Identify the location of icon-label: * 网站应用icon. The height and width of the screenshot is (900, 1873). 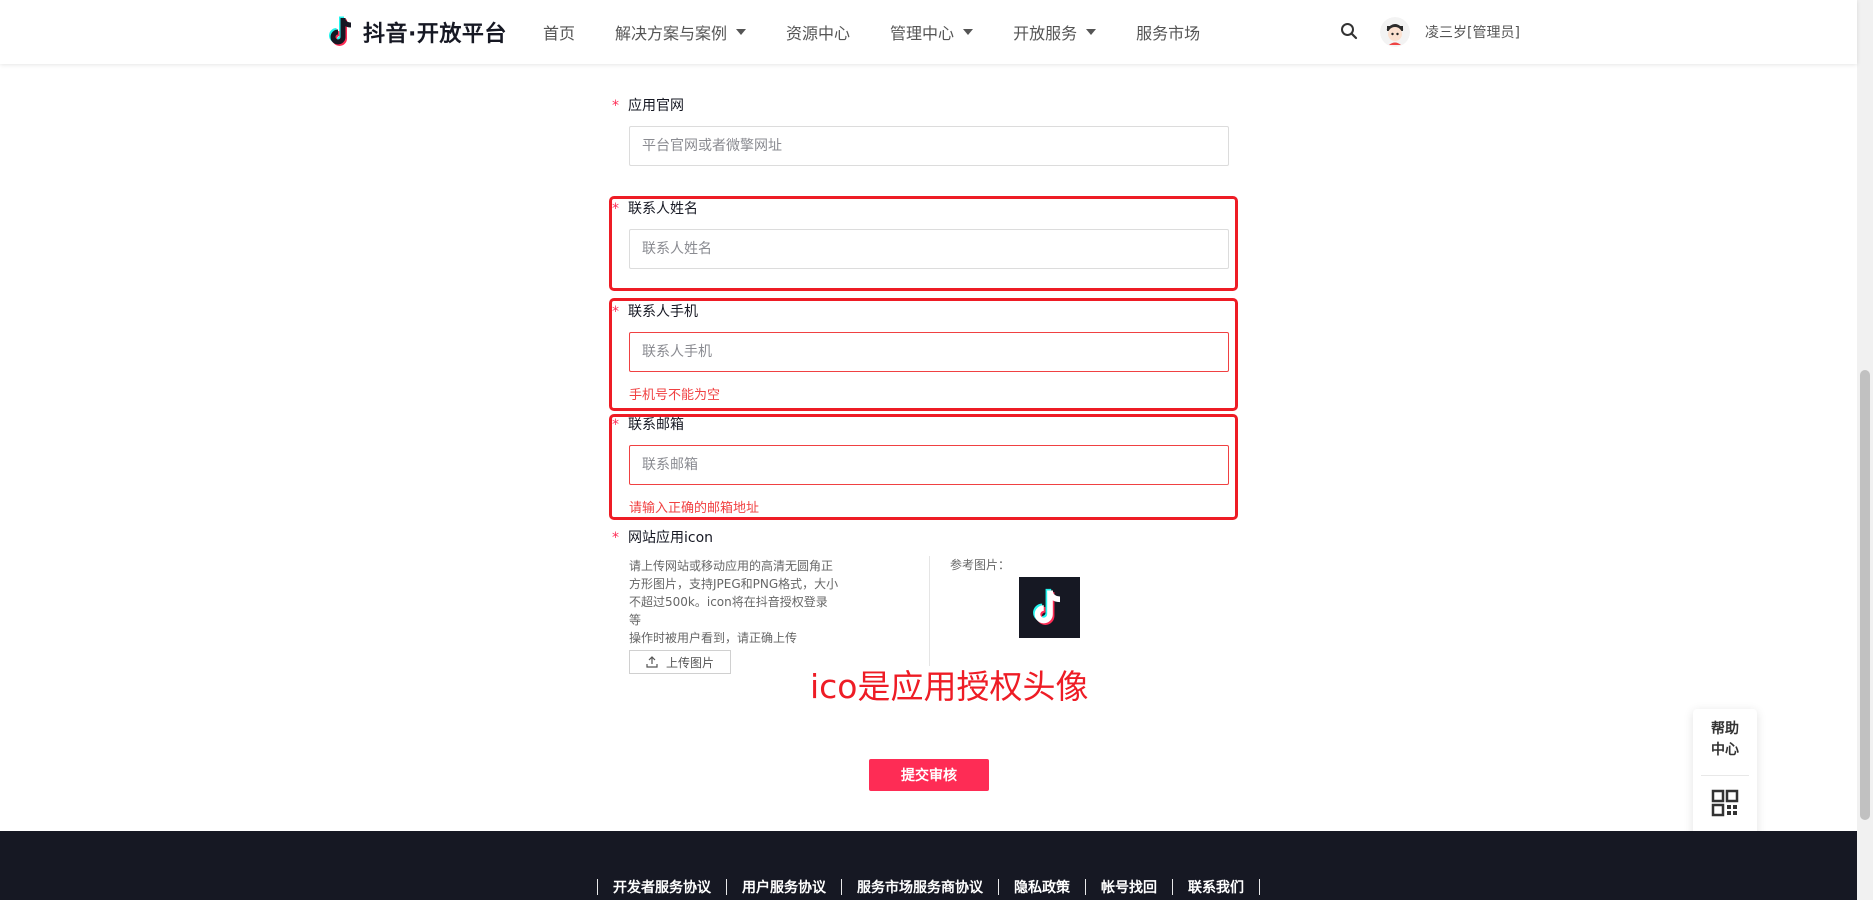
(922, 538).